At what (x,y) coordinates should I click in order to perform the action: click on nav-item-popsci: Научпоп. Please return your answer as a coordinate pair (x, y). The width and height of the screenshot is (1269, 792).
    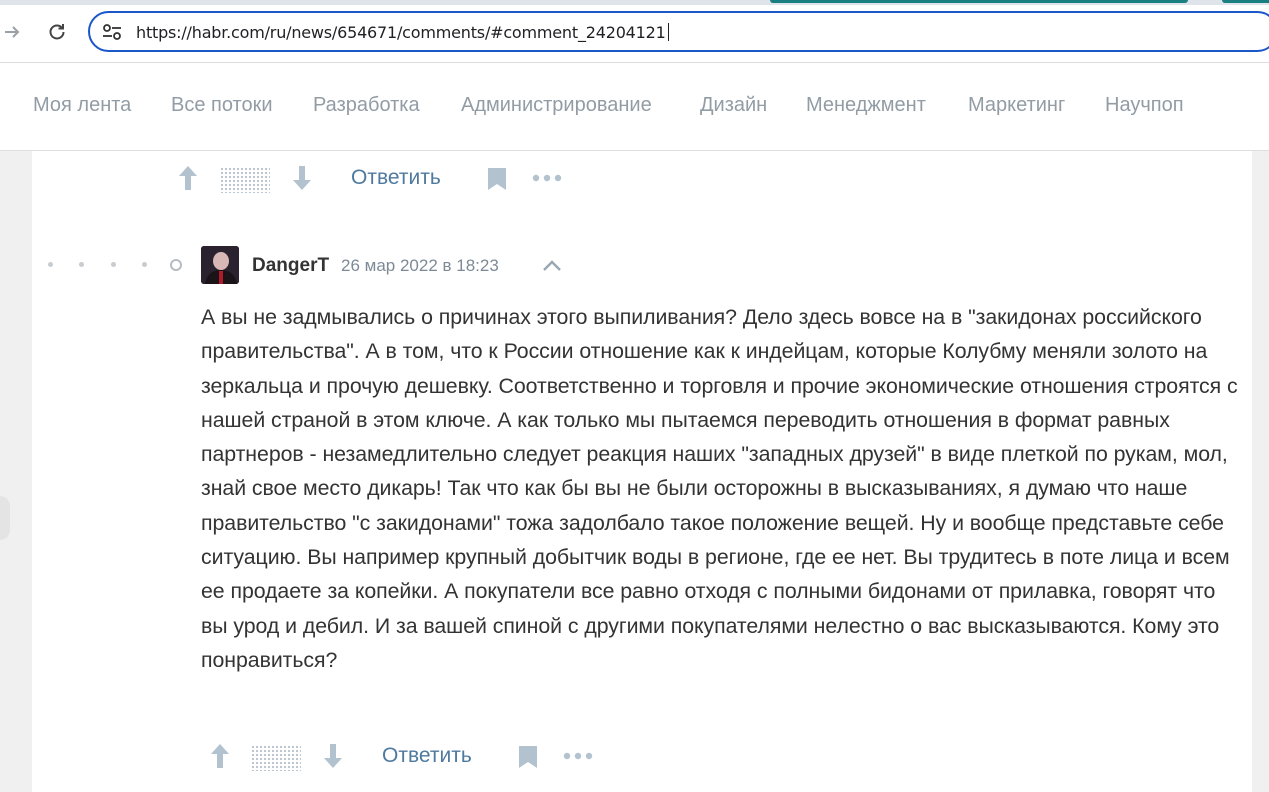
    Looking at the image, I should click on (1144, 105).